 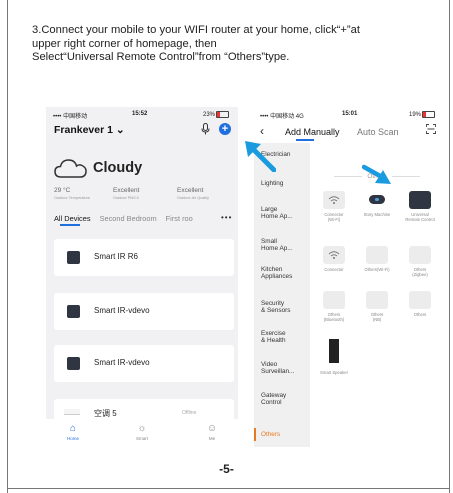 I want to click on more-tabs-button: •••, so click(x=226, y=217).